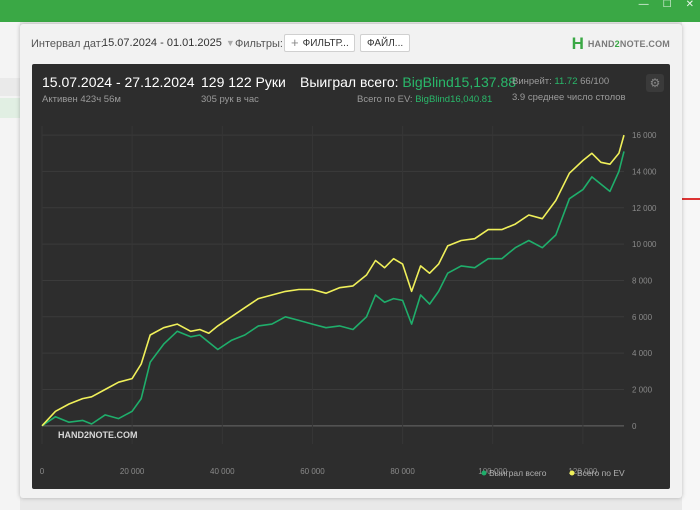 The height and width of the screenshot is (510, 700). What do you see at coordinates (644, 244) in the screenshot?
I see `y-tick-label: 10 000` at bounding box center [644, 244].